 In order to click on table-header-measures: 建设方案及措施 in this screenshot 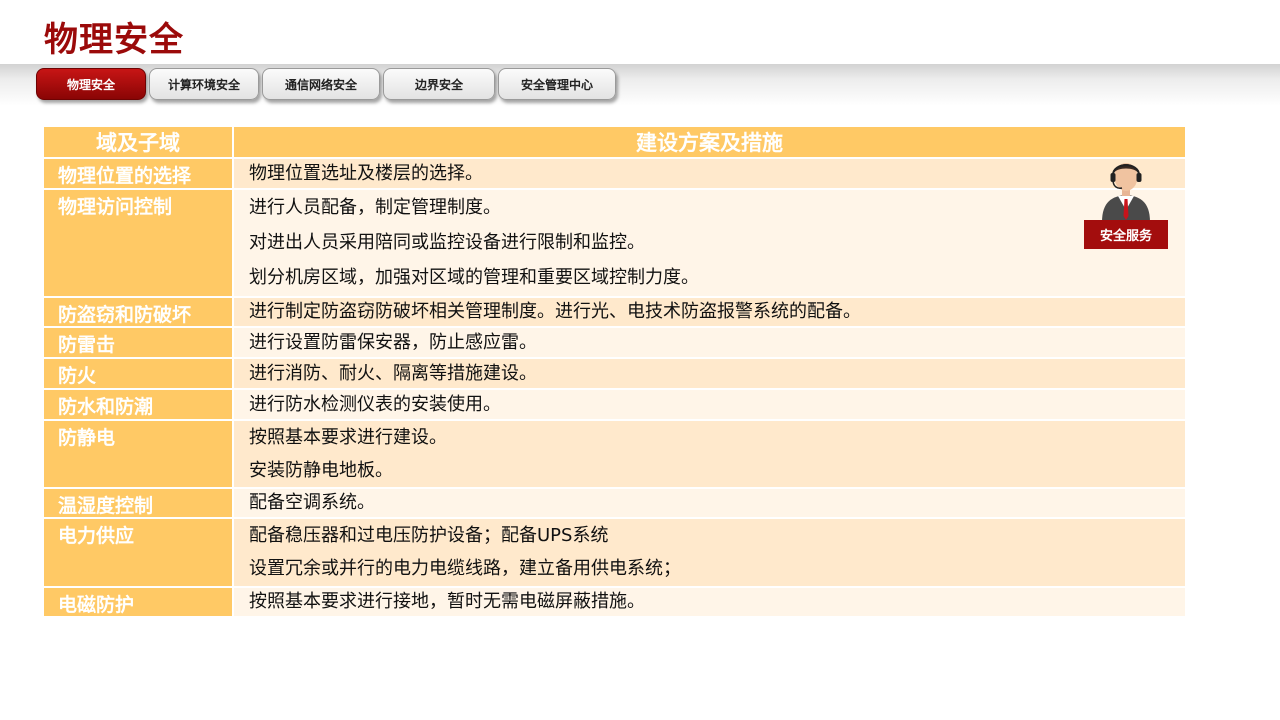, I will do `click(709, 143)`.